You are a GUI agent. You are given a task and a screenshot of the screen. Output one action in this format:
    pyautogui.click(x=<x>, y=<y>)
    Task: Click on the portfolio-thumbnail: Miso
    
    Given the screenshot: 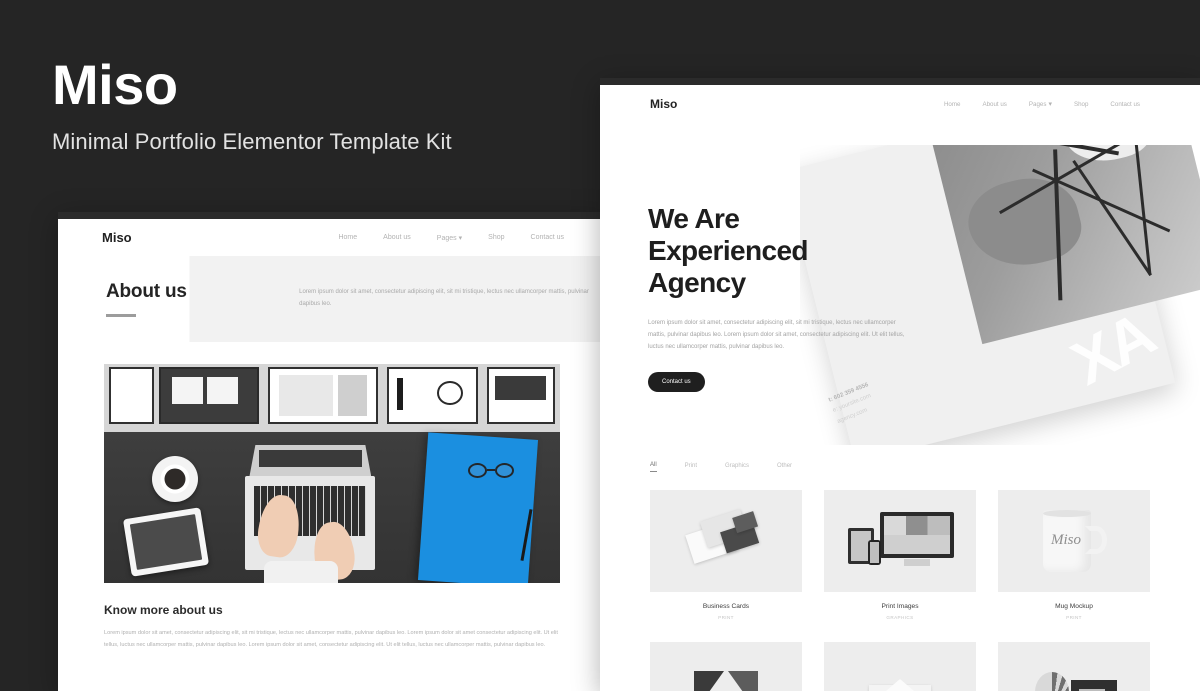 What is the action you would take?
    pyautogui.click(x=1074, y=541)
    